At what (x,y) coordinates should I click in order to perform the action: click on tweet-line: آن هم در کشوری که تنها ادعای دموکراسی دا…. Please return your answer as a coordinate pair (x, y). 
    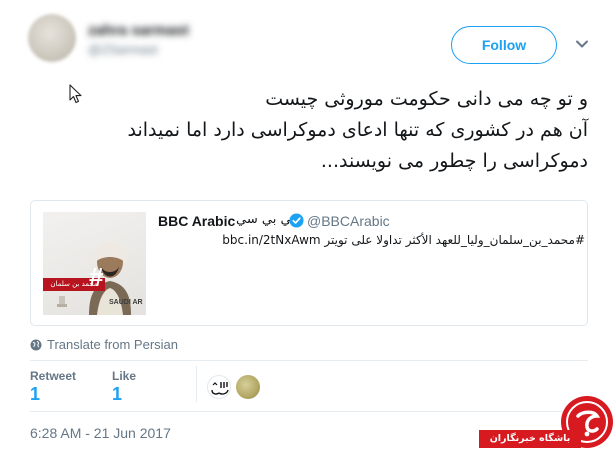
    Looking at the image, I should click on (357, 130).